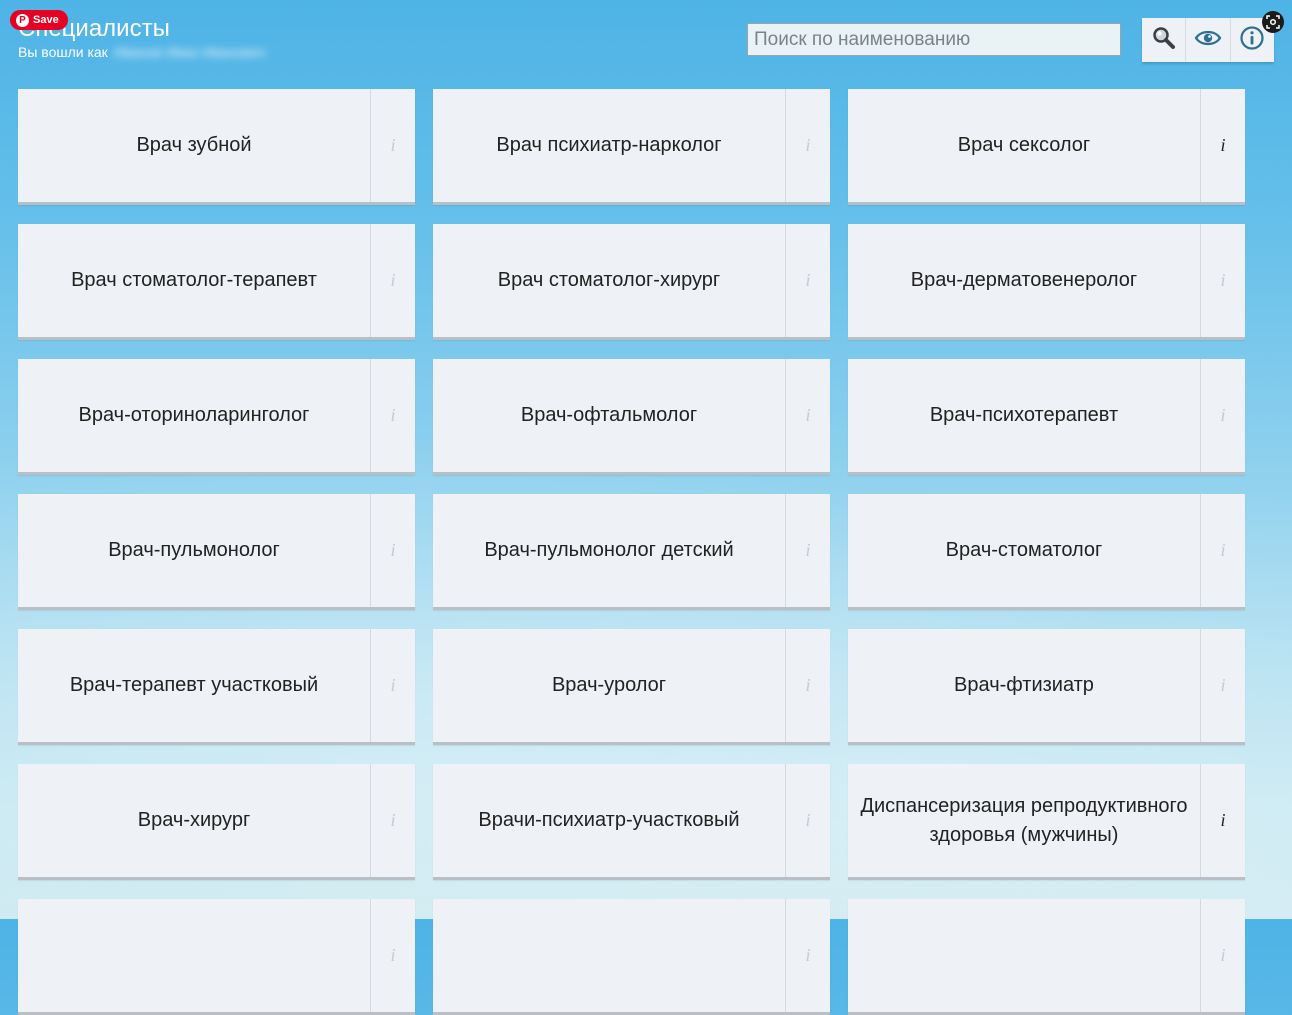 The width and height of the screenshot is (1292, 1015). What do you see at coordinates (1024, 145) in the screenshot?
I see `specialist-label: Врач сексолог` at bounding box center [1024, 145].